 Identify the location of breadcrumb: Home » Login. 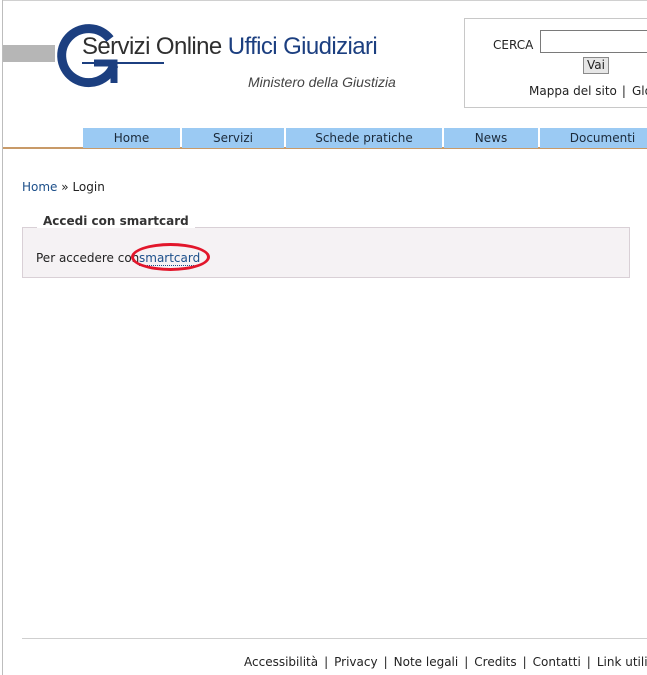
(63, 187).